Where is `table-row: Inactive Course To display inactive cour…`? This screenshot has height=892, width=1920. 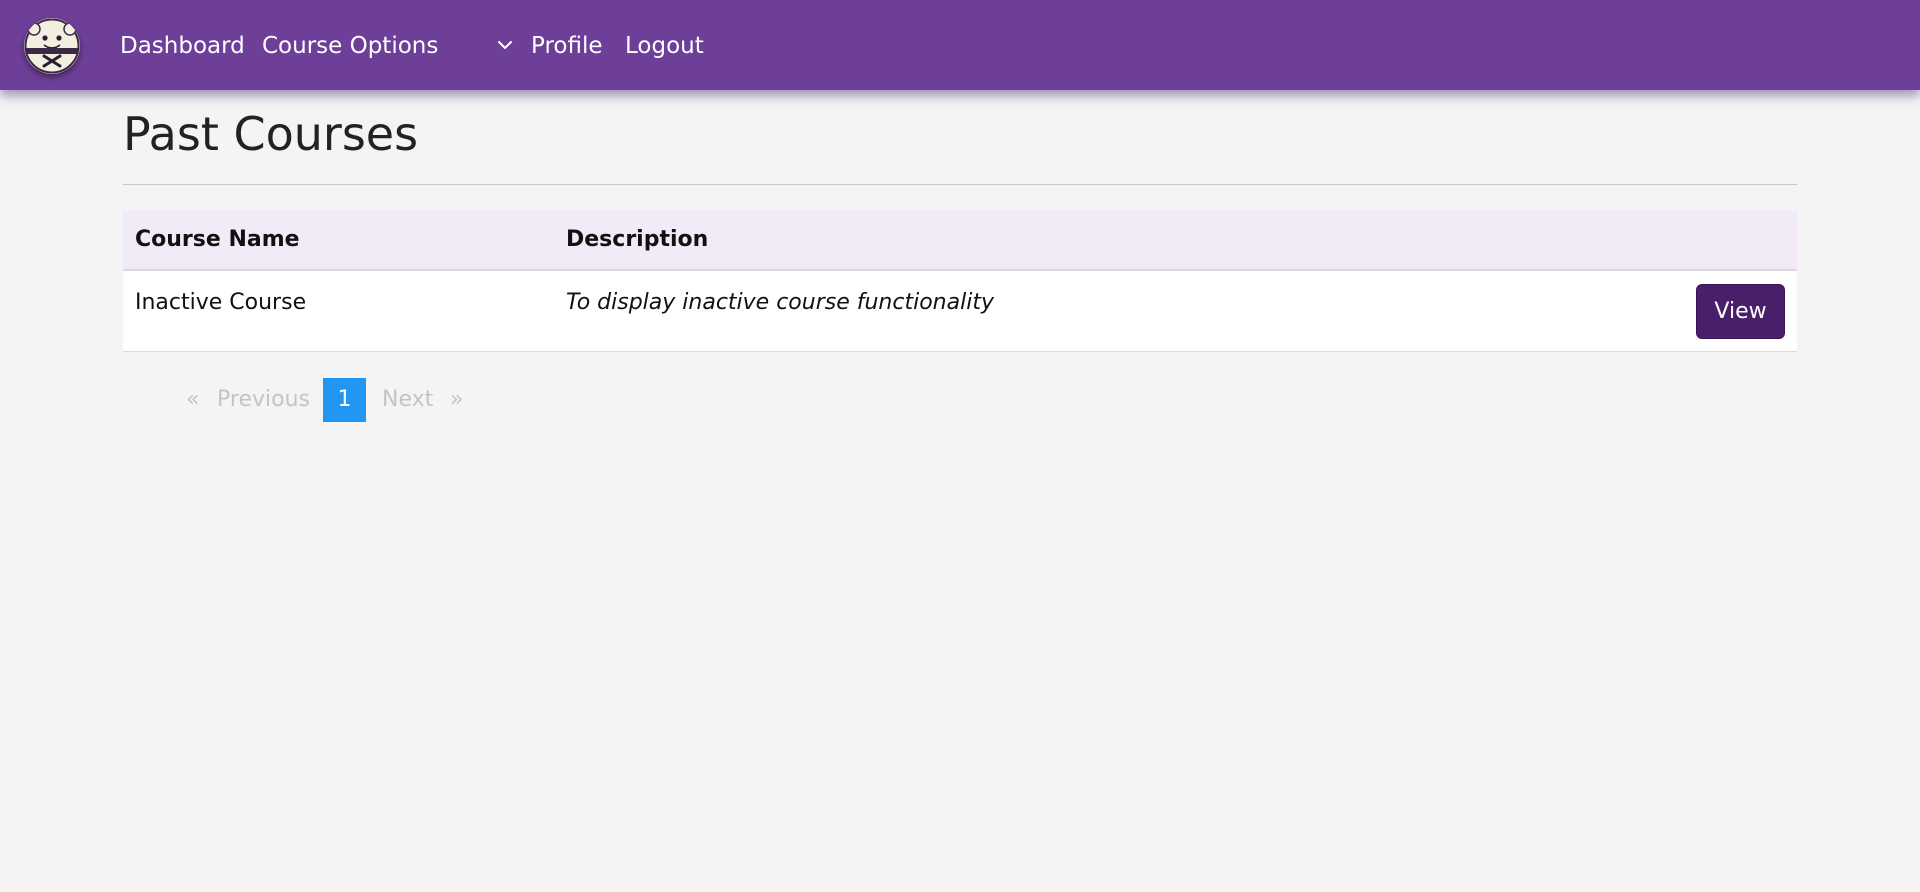 table-row: Inactive Course To display inactive cour… is located at coordinates (960, 310).